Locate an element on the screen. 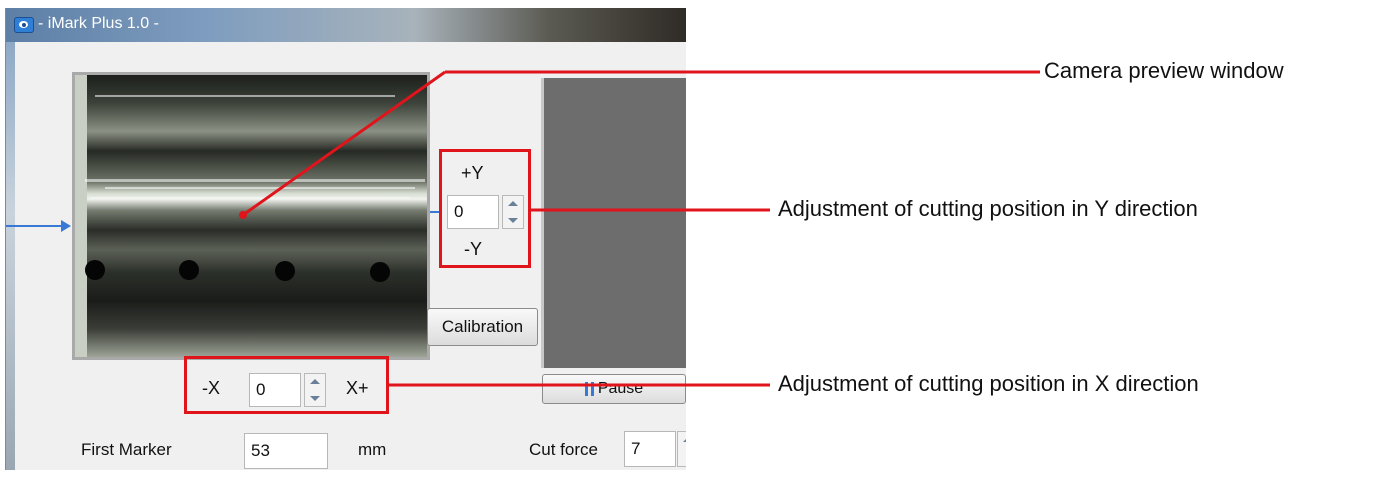  camera-leader-dot is located at coordinates (243, 215).